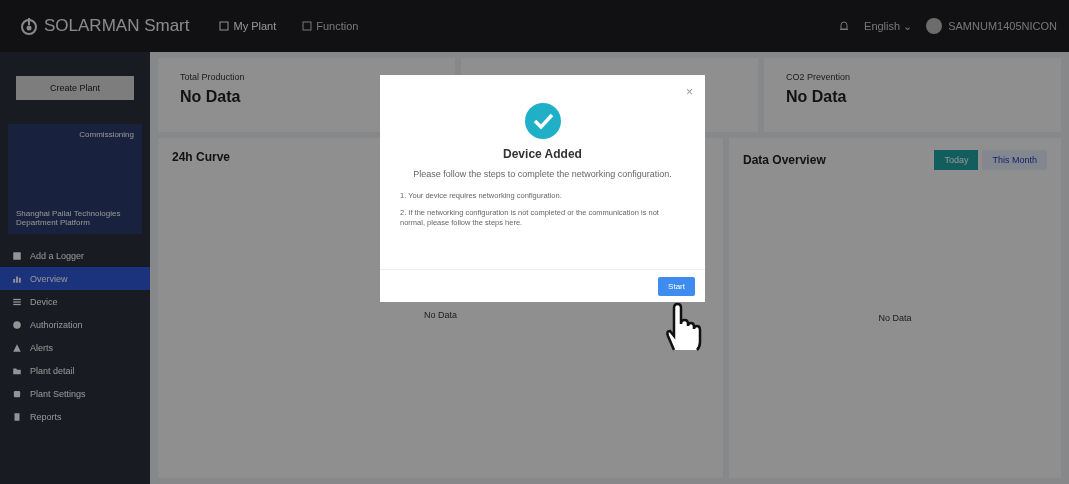  I want to click on list-icon, so click(17, 301).